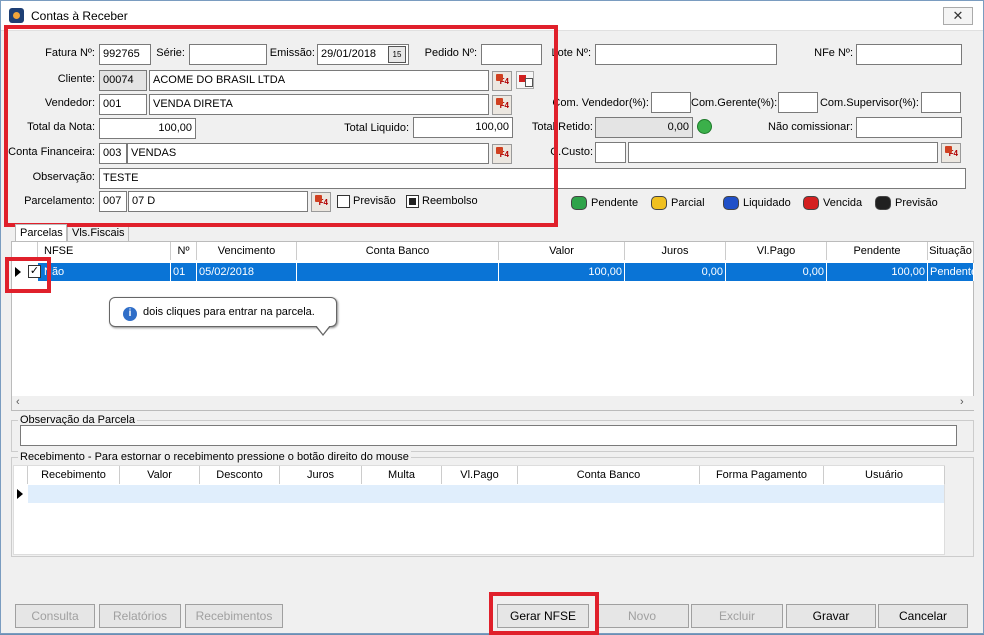  Describe the element at coordinates (130, 314) in the screenshot. I see `info-icon: i` at that location.